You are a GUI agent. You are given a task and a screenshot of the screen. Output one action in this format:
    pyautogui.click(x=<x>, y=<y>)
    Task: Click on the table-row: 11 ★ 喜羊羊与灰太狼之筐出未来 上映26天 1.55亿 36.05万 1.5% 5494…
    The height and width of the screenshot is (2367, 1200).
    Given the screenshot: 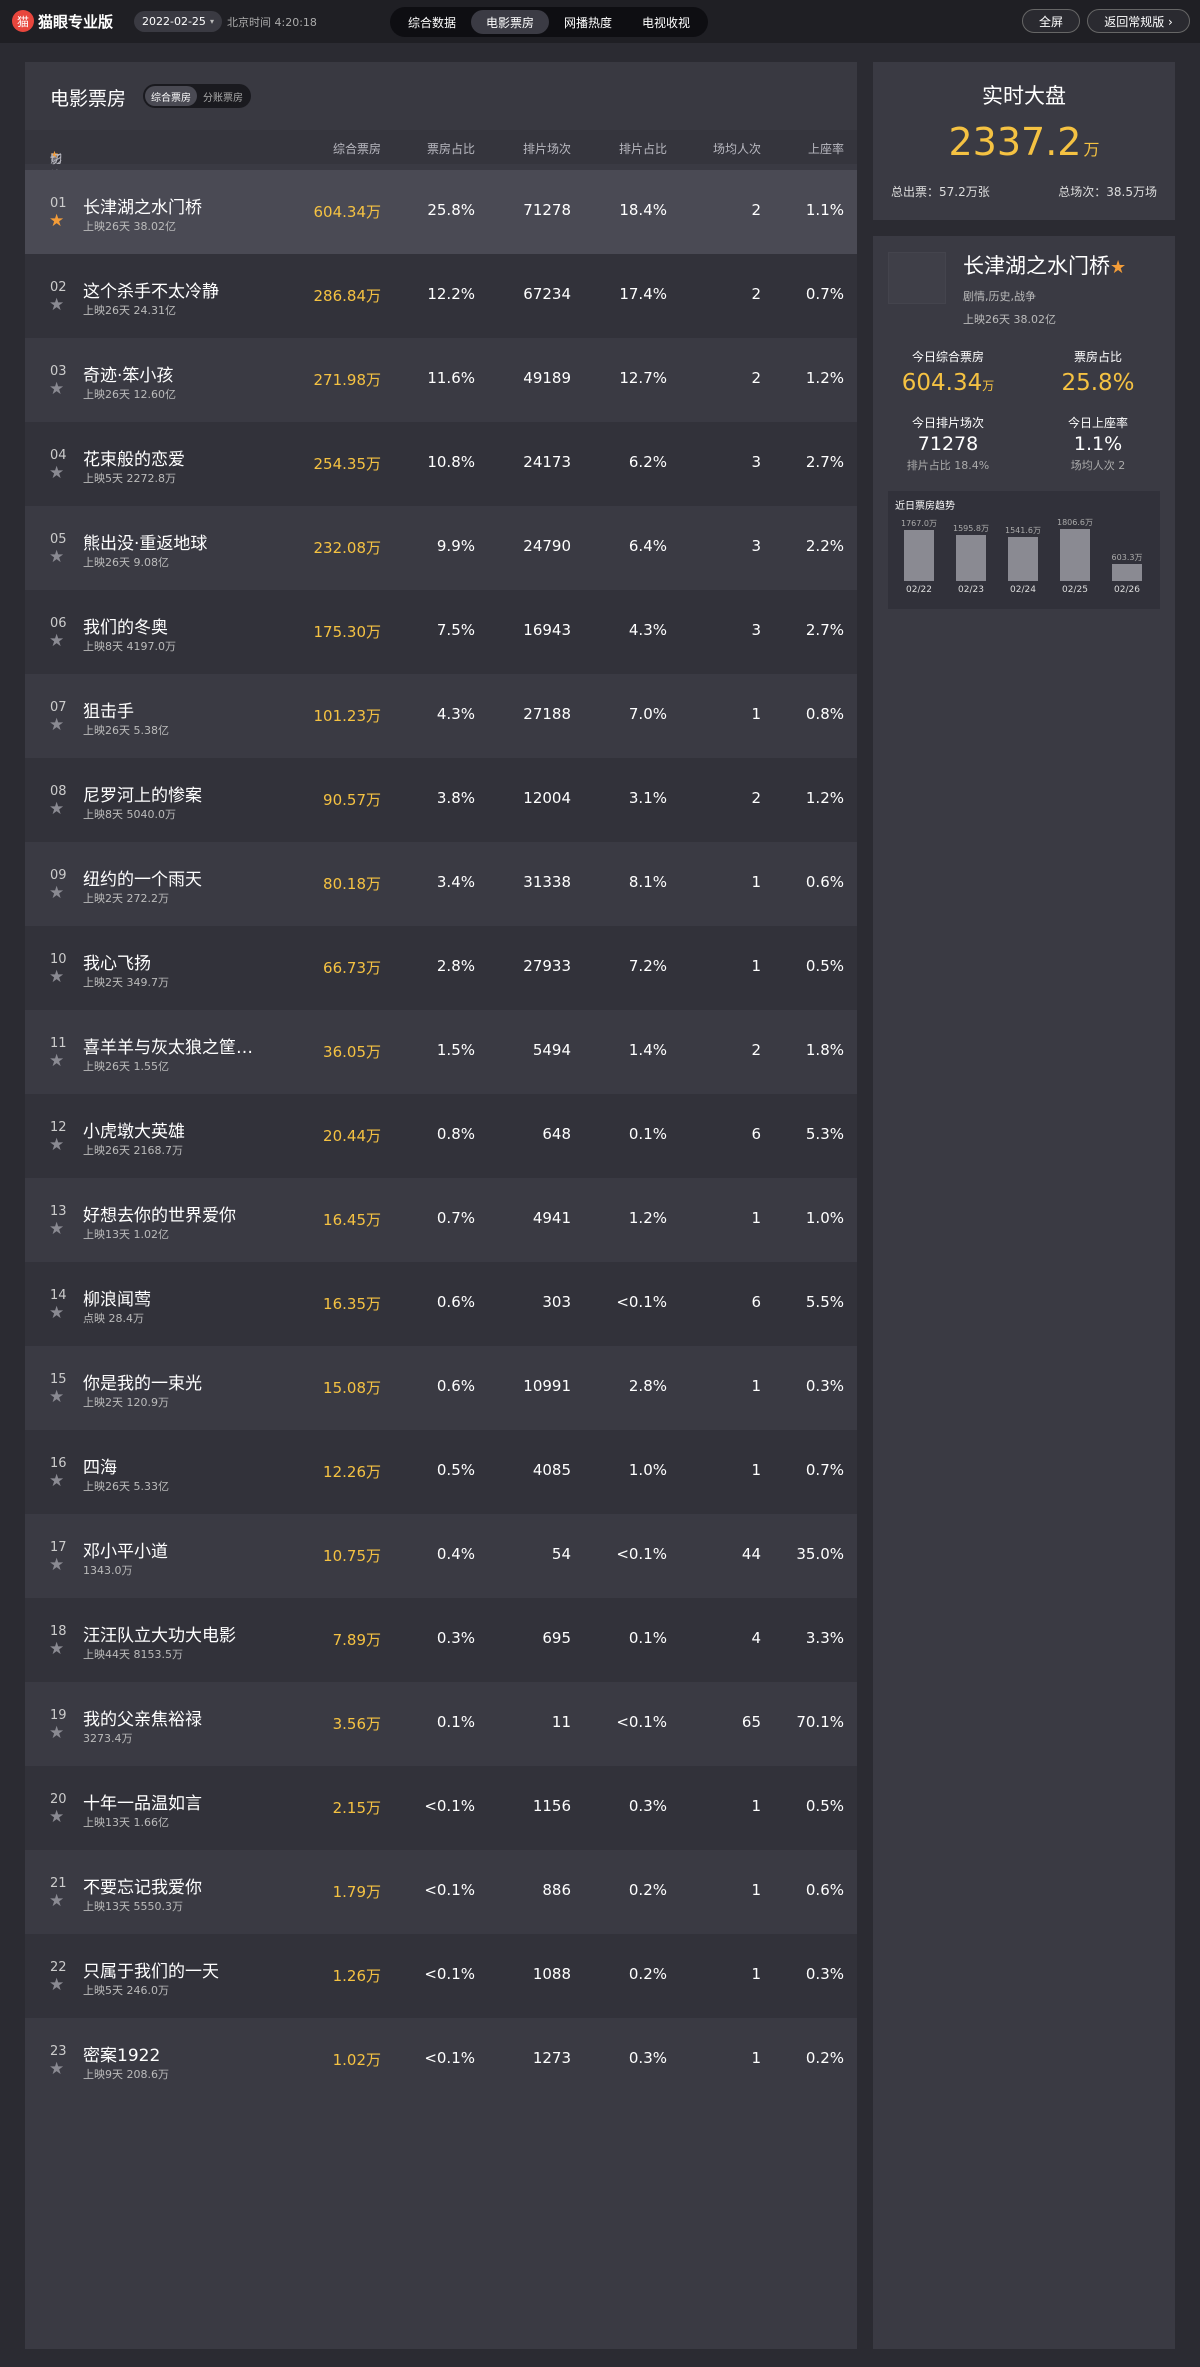 What is the action you would take?
    pyautogui.click(x=441, y=1052)
    